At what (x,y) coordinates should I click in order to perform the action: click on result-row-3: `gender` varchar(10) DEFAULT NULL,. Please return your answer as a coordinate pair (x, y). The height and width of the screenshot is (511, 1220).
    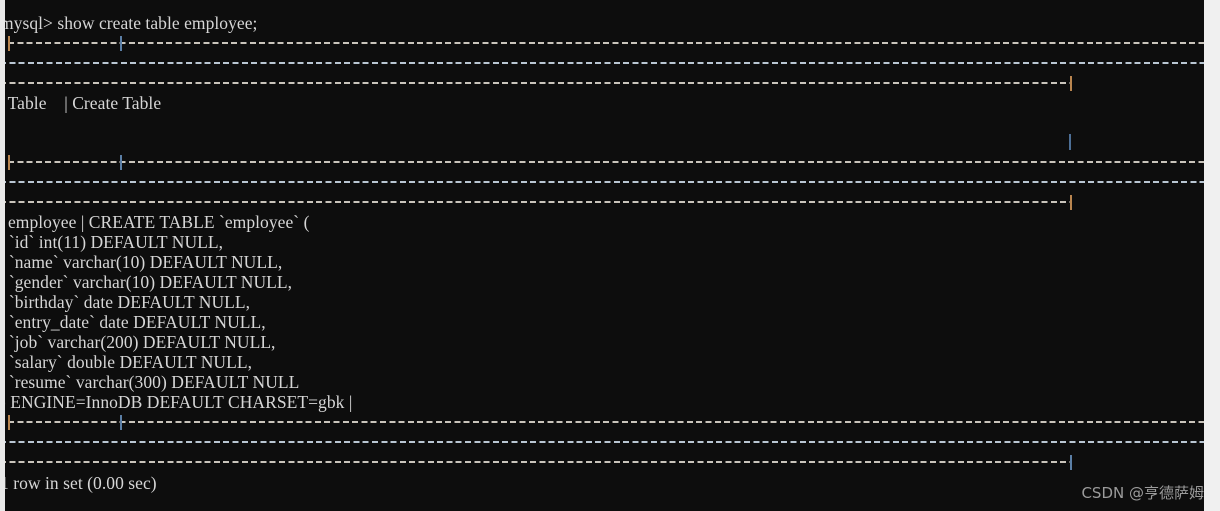
    Looking at the image, I should click on (146, 282).